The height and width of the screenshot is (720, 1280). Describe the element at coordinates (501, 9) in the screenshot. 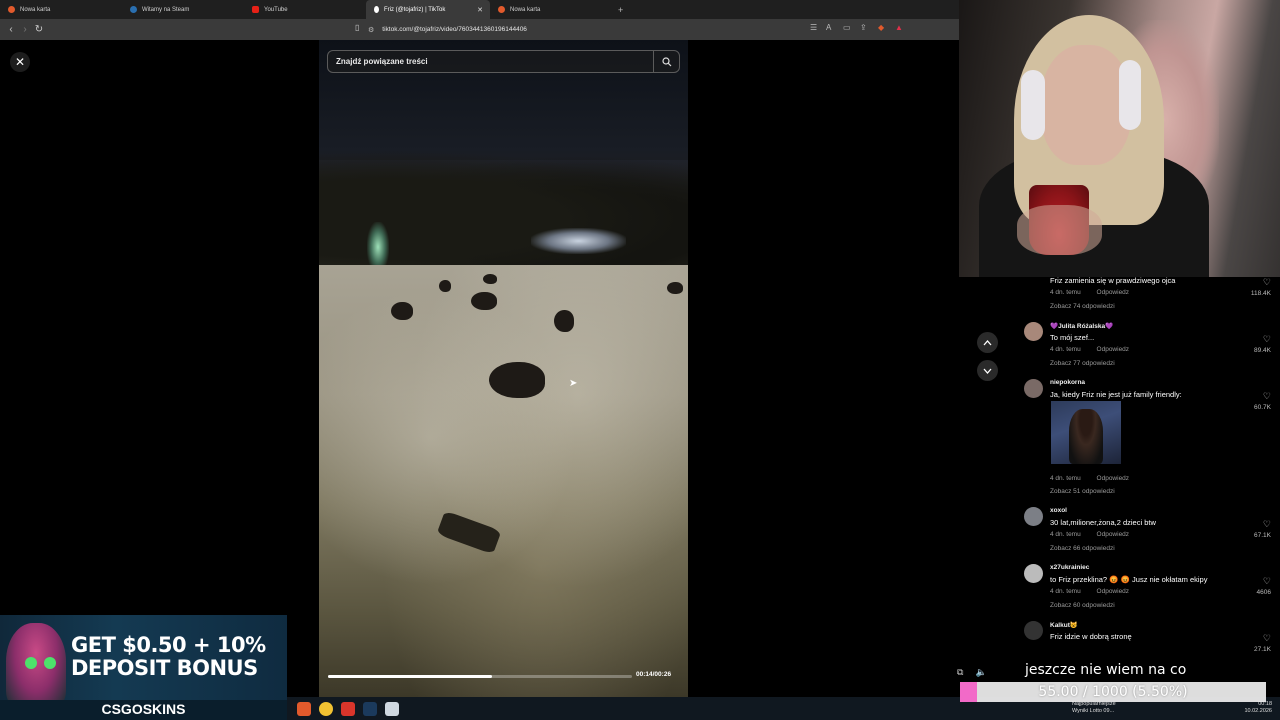

I see `brave-icon` at that location.